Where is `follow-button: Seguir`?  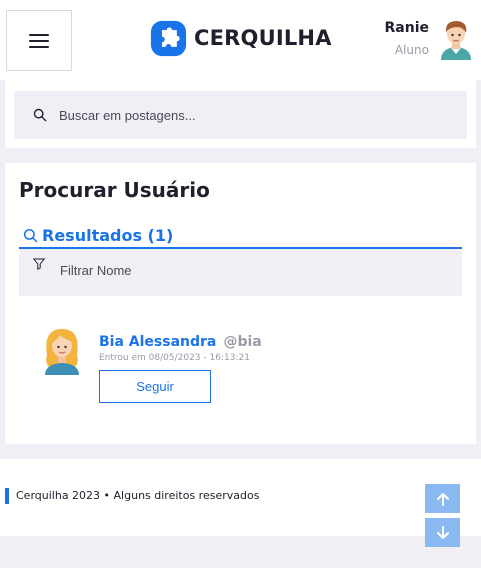 follow-button: Seguir is located at coordinates (155, 386).